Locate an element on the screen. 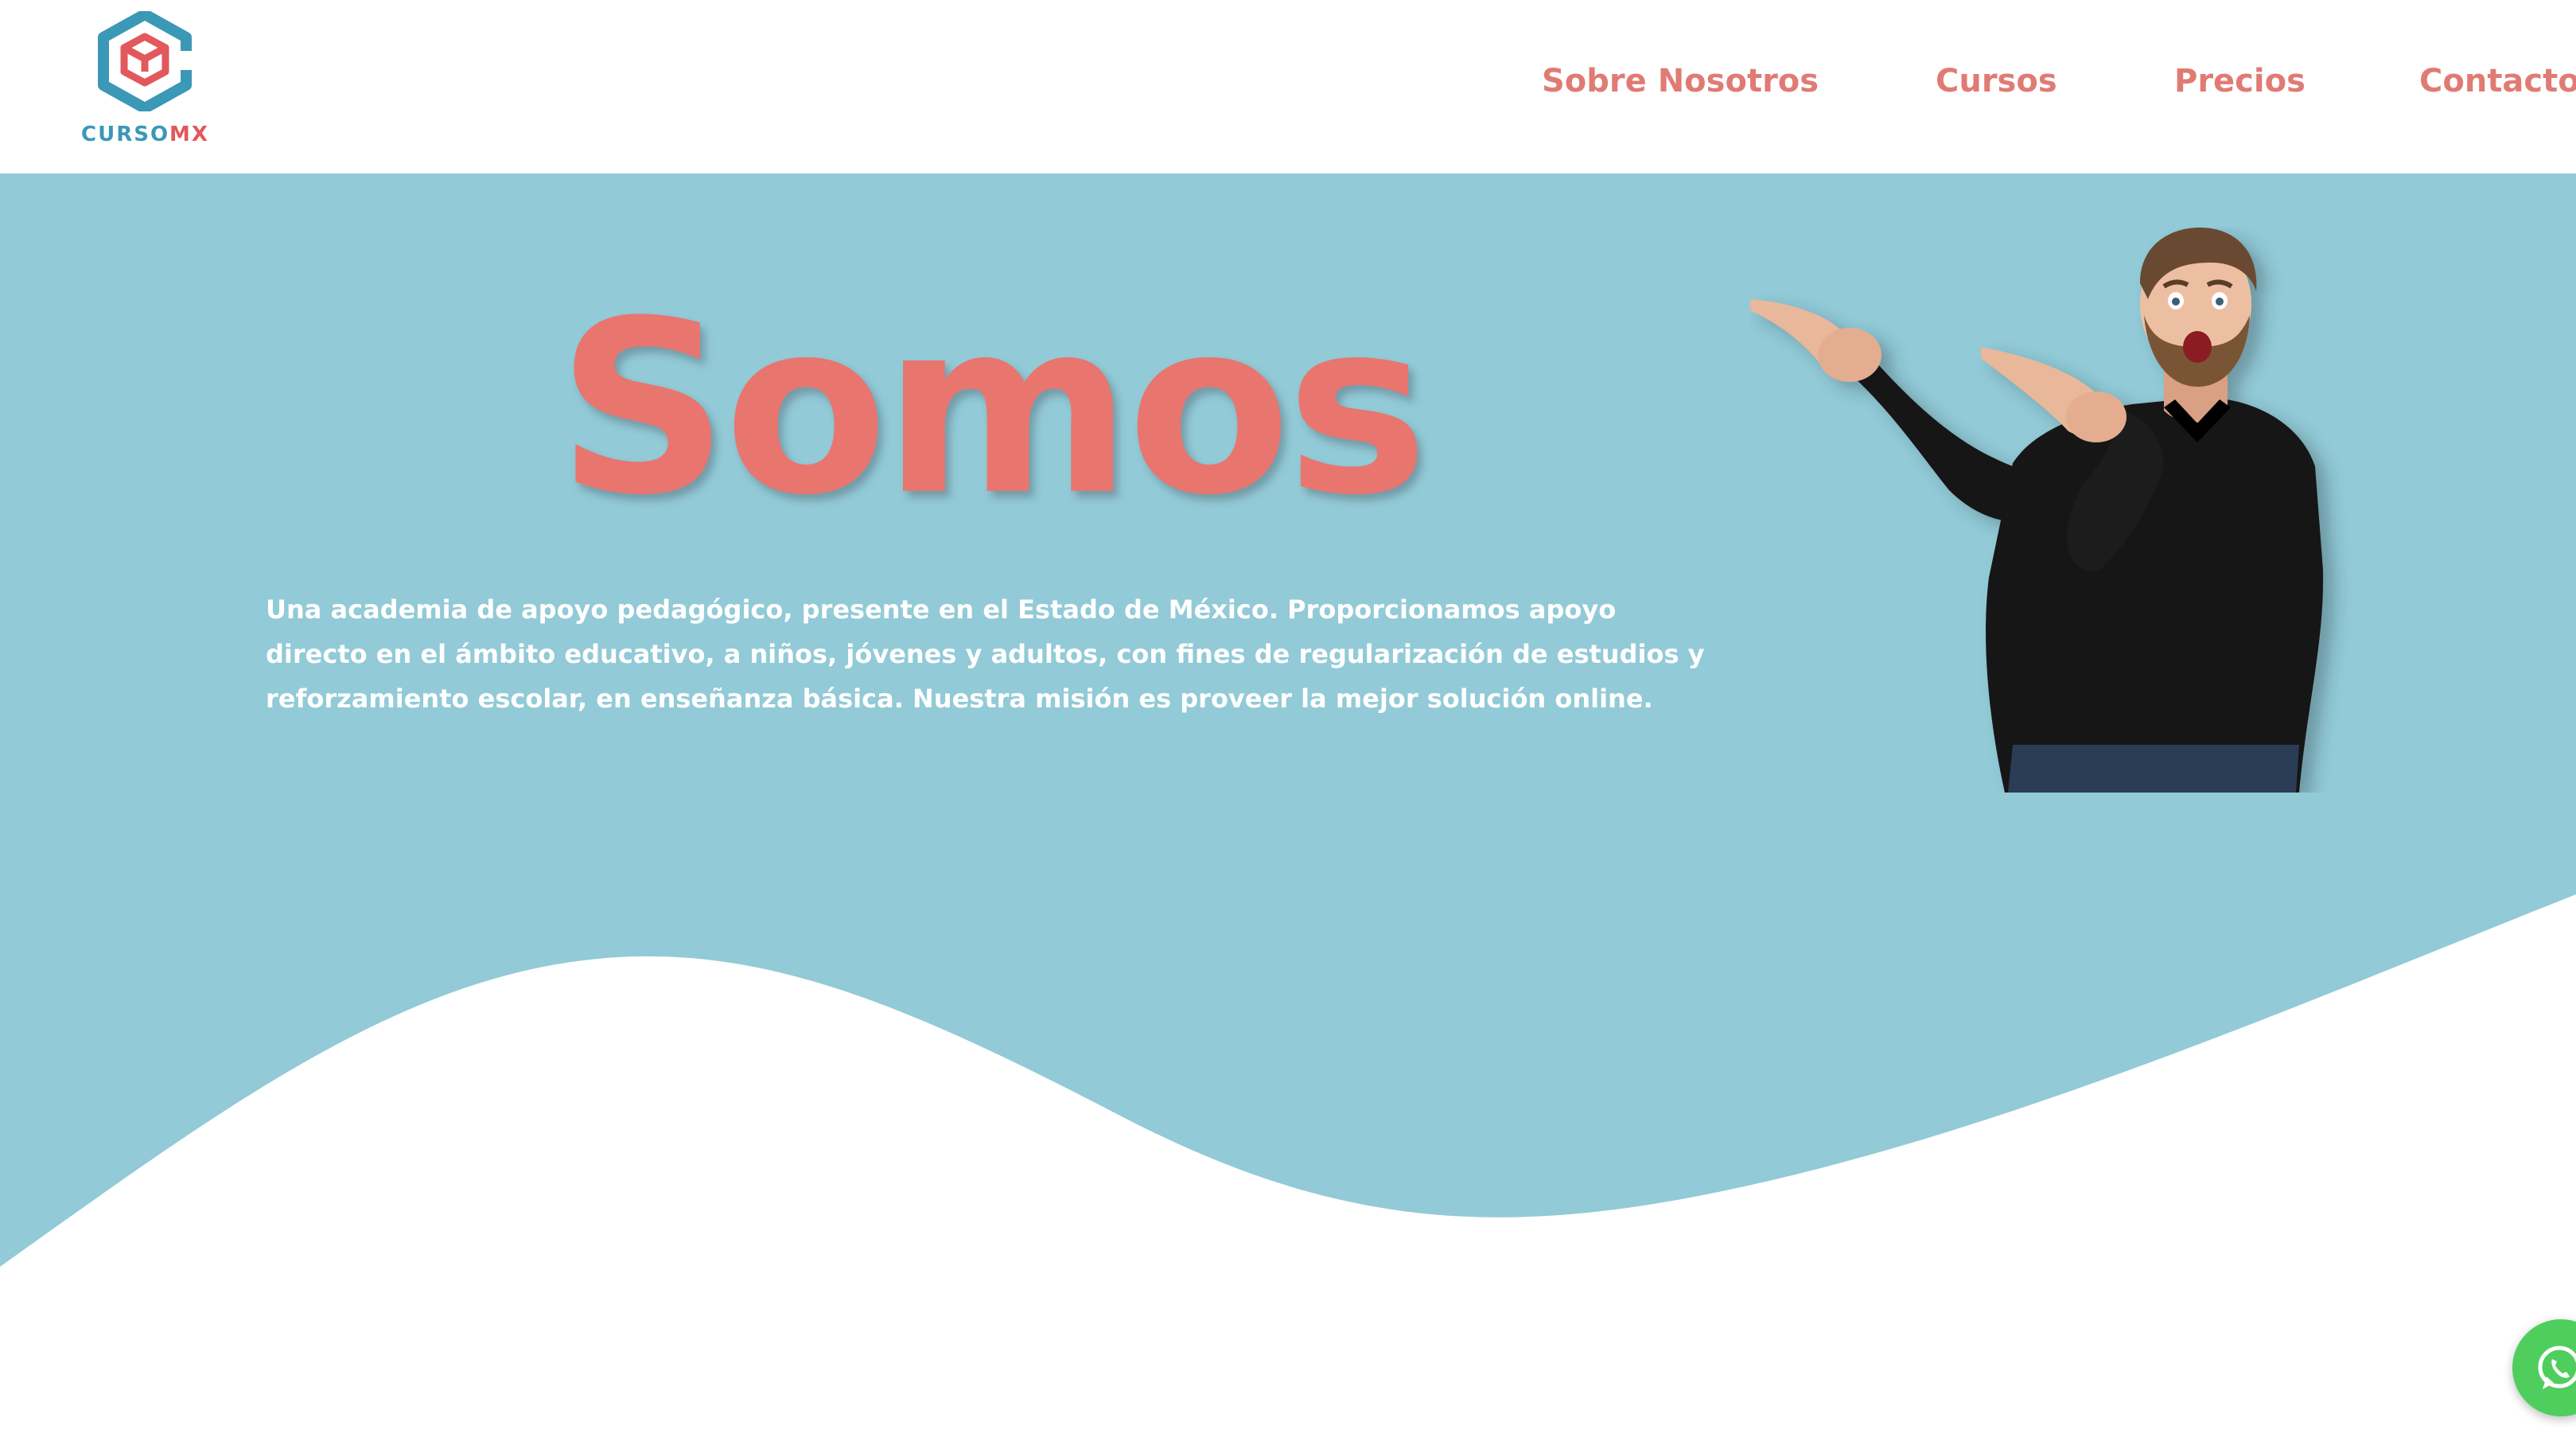  whatsapp-icon is located at coordinates (2557, 1367).